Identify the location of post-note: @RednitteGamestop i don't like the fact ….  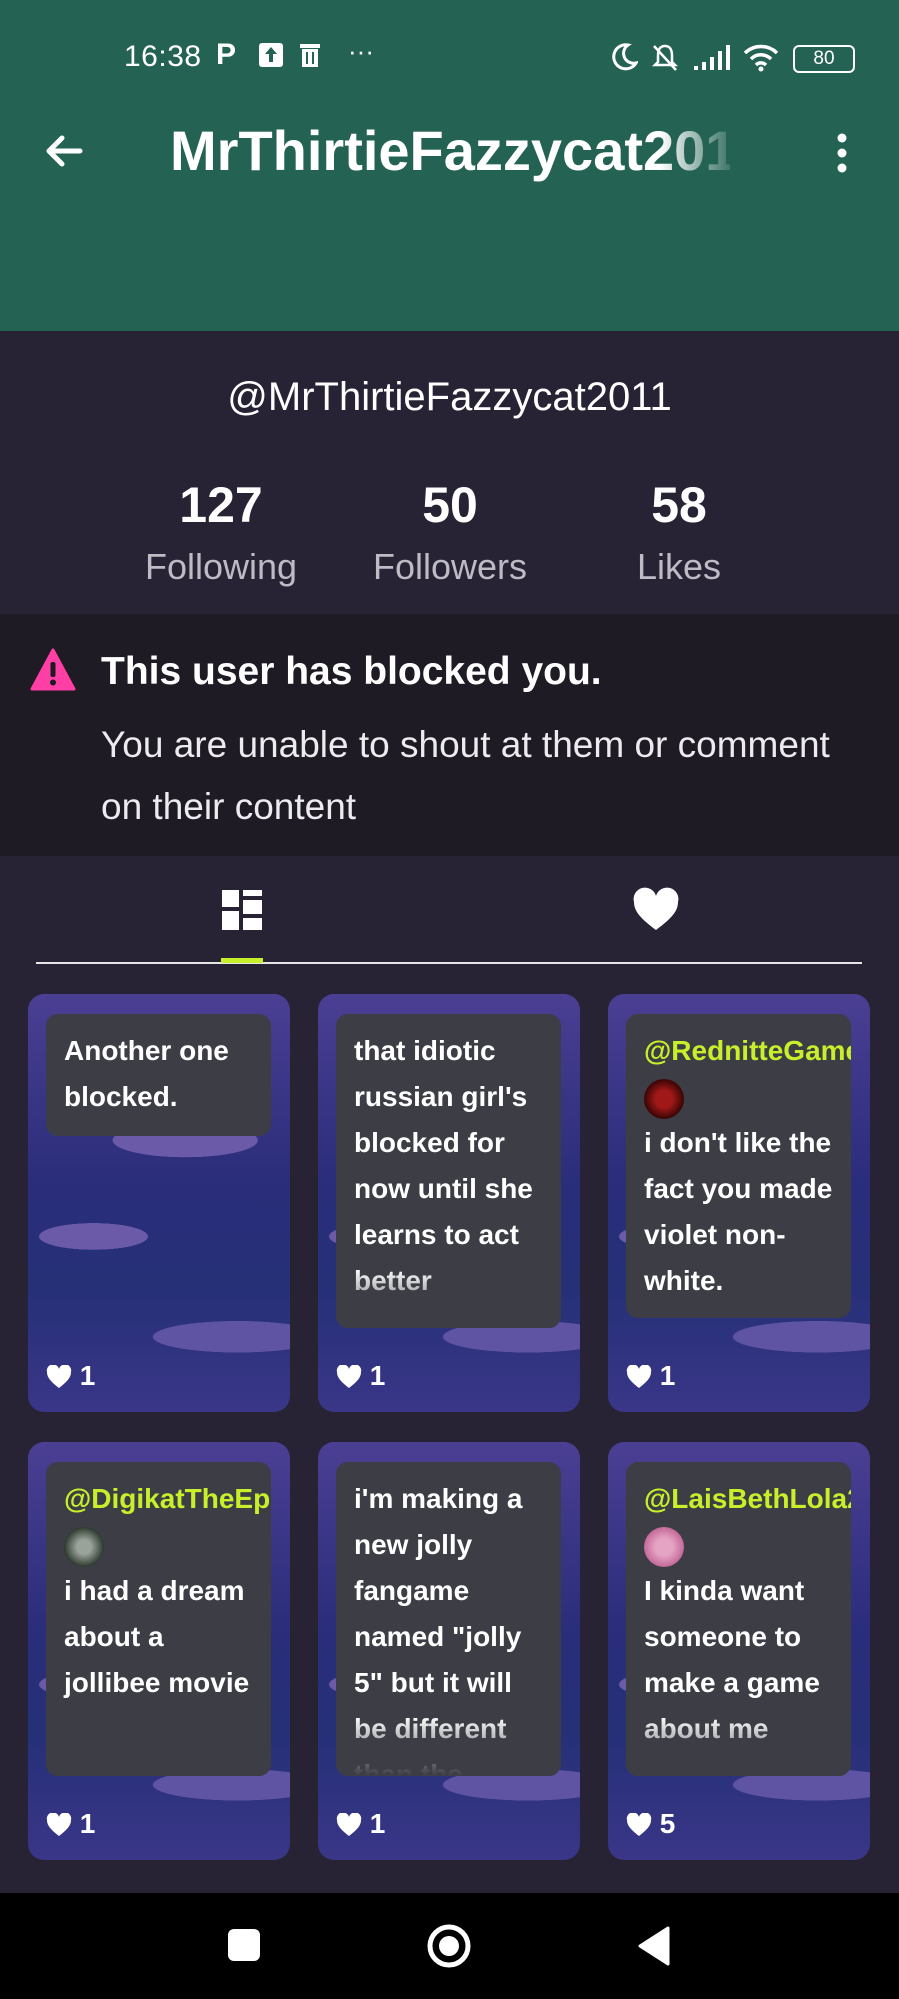
(738, 1166).